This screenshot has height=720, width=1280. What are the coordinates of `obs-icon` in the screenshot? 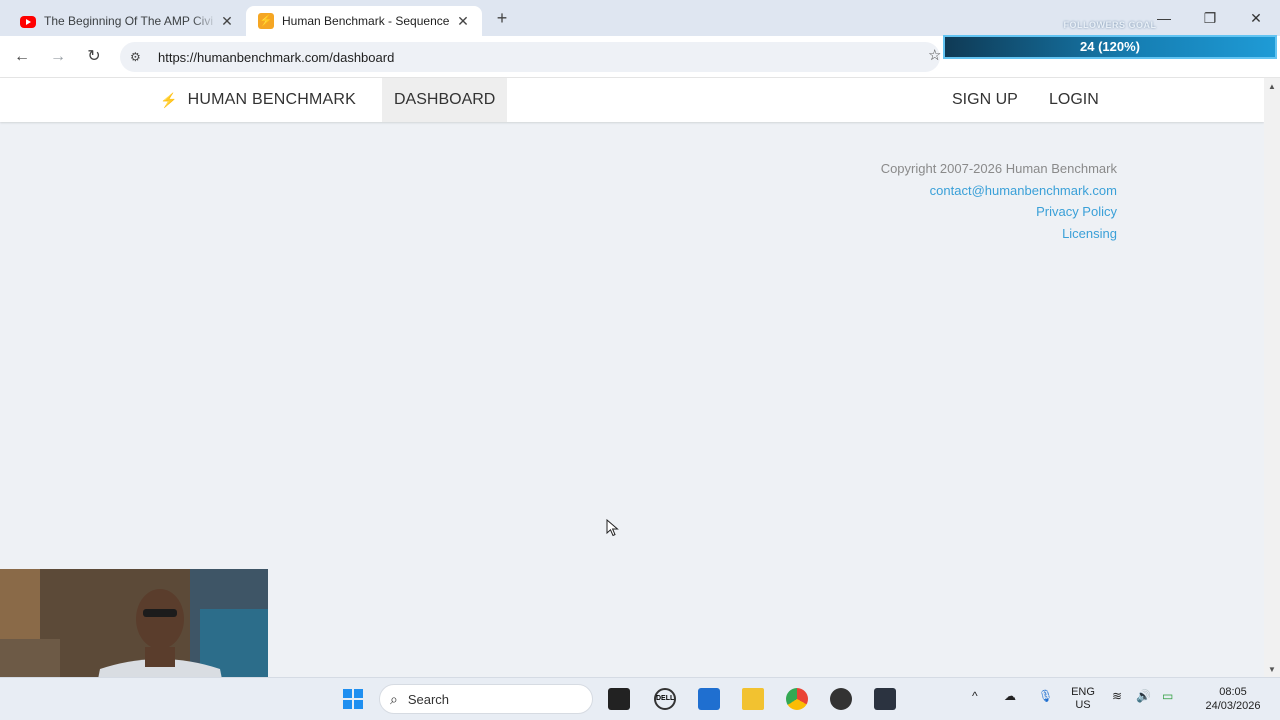 It's located at (841, 699).